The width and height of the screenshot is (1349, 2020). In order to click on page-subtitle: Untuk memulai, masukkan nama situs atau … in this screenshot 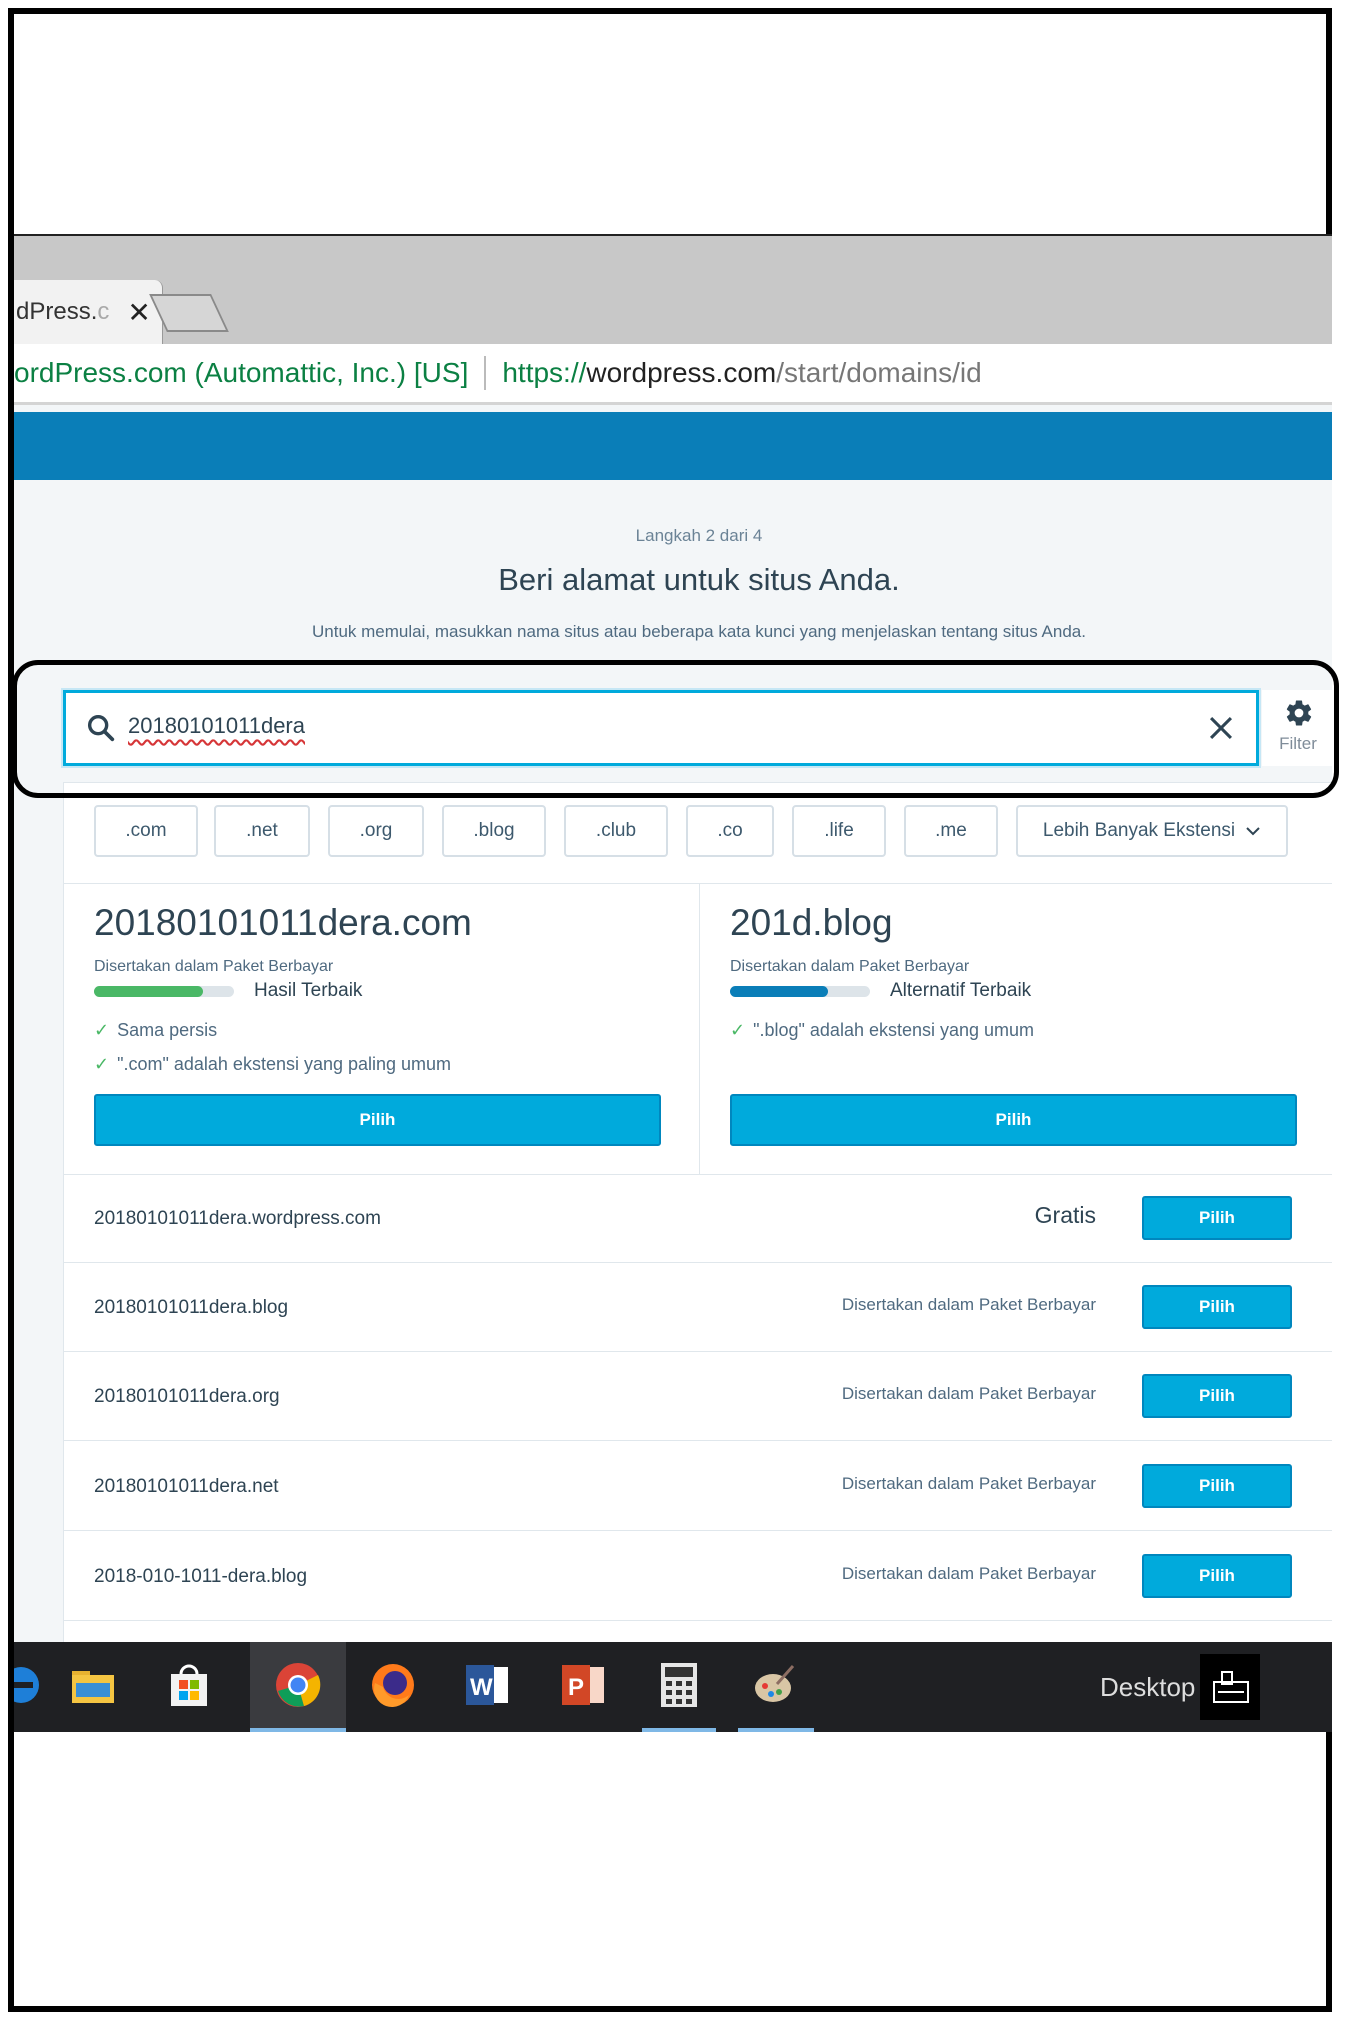, I will do `click(699, 631)`.